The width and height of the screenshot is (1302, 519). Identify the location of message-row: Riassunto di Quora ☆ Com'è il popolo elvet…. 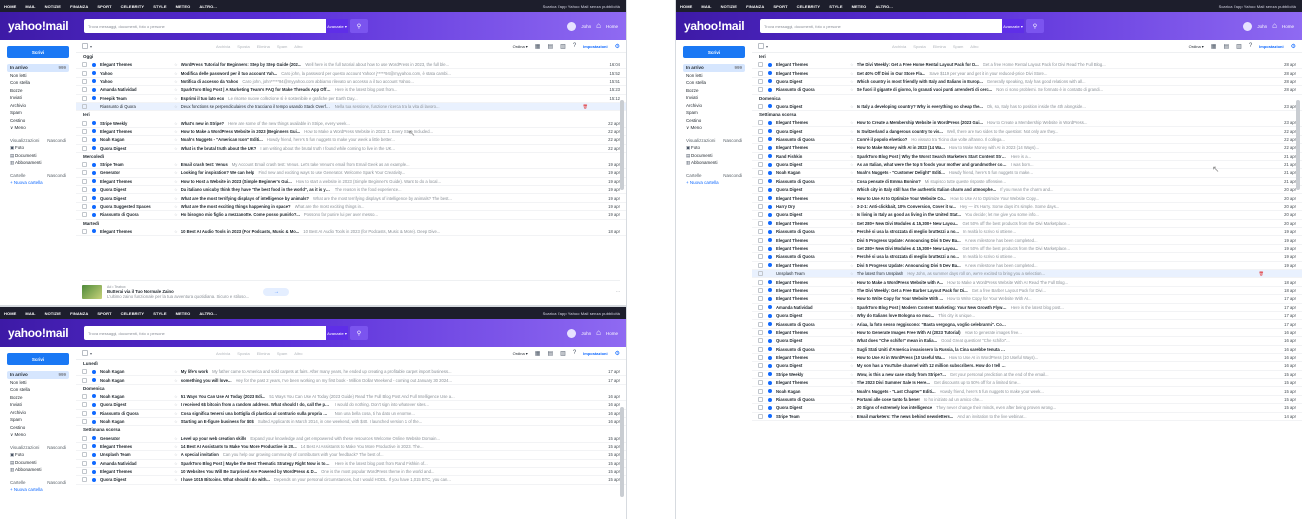
(1027, 140).